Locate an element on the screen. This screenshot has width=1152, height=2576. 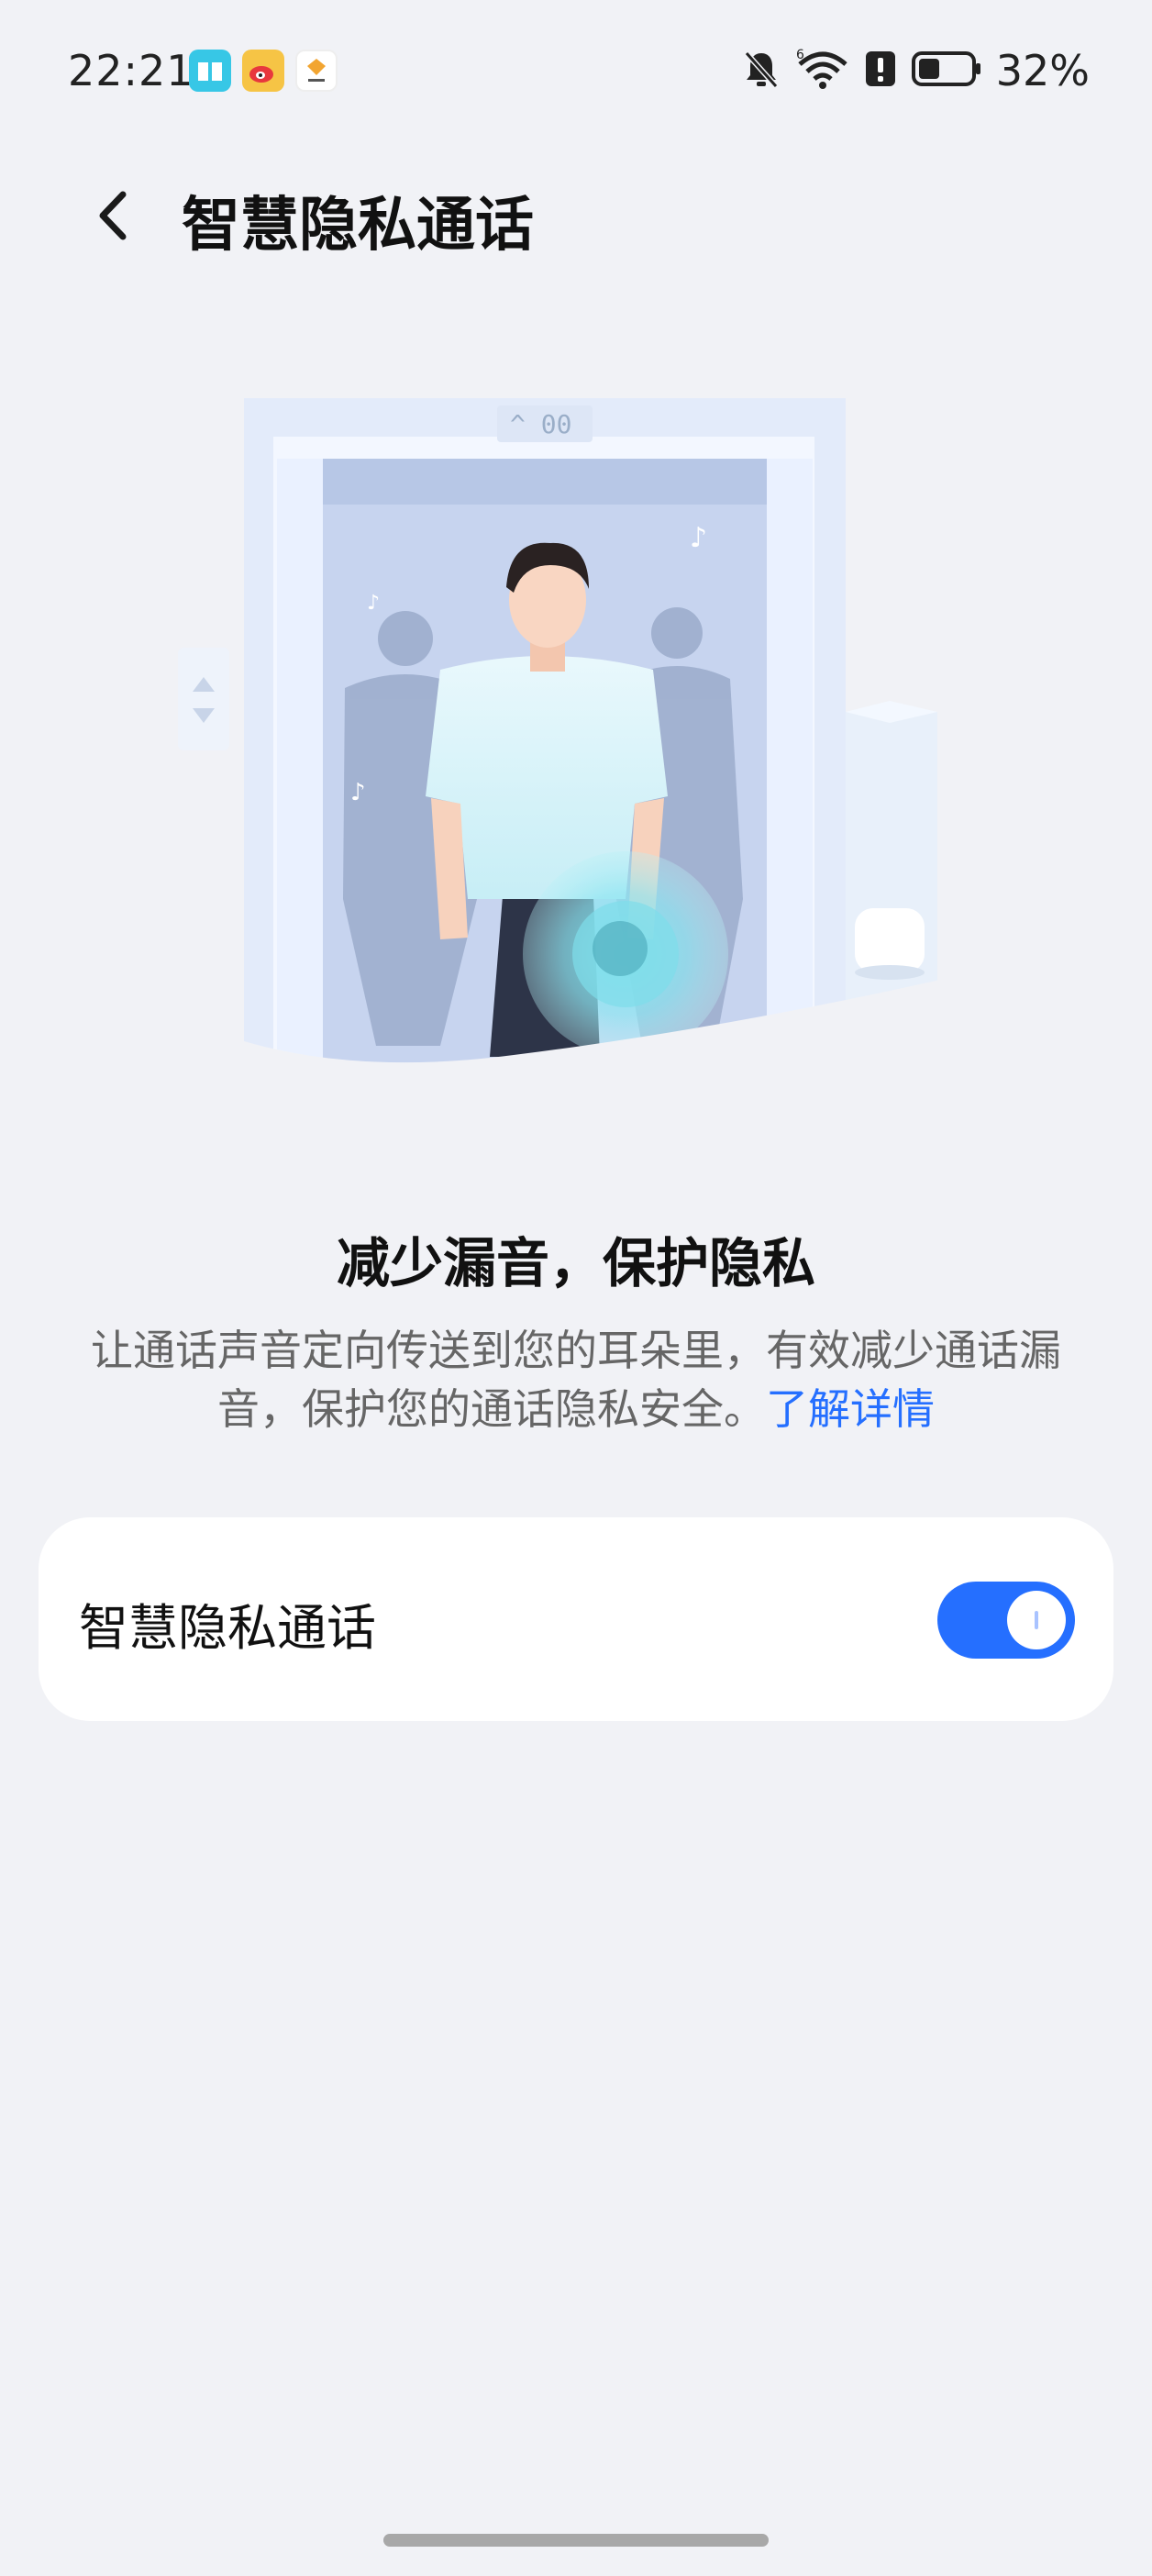
feature-description: 让通话声音定向传送到您的耳朵里，有效减少通话漏音，保护您的通话隐私安全。了解详情 is located at coordinates (576, 1379).